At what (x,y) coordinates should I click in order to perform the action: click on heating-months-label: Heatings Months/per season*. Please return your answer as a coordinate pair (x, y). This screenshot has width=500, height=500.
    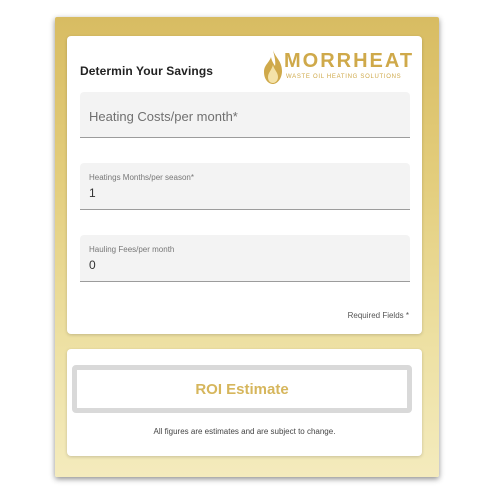
    Looking at the image, I should click on (141, 177).